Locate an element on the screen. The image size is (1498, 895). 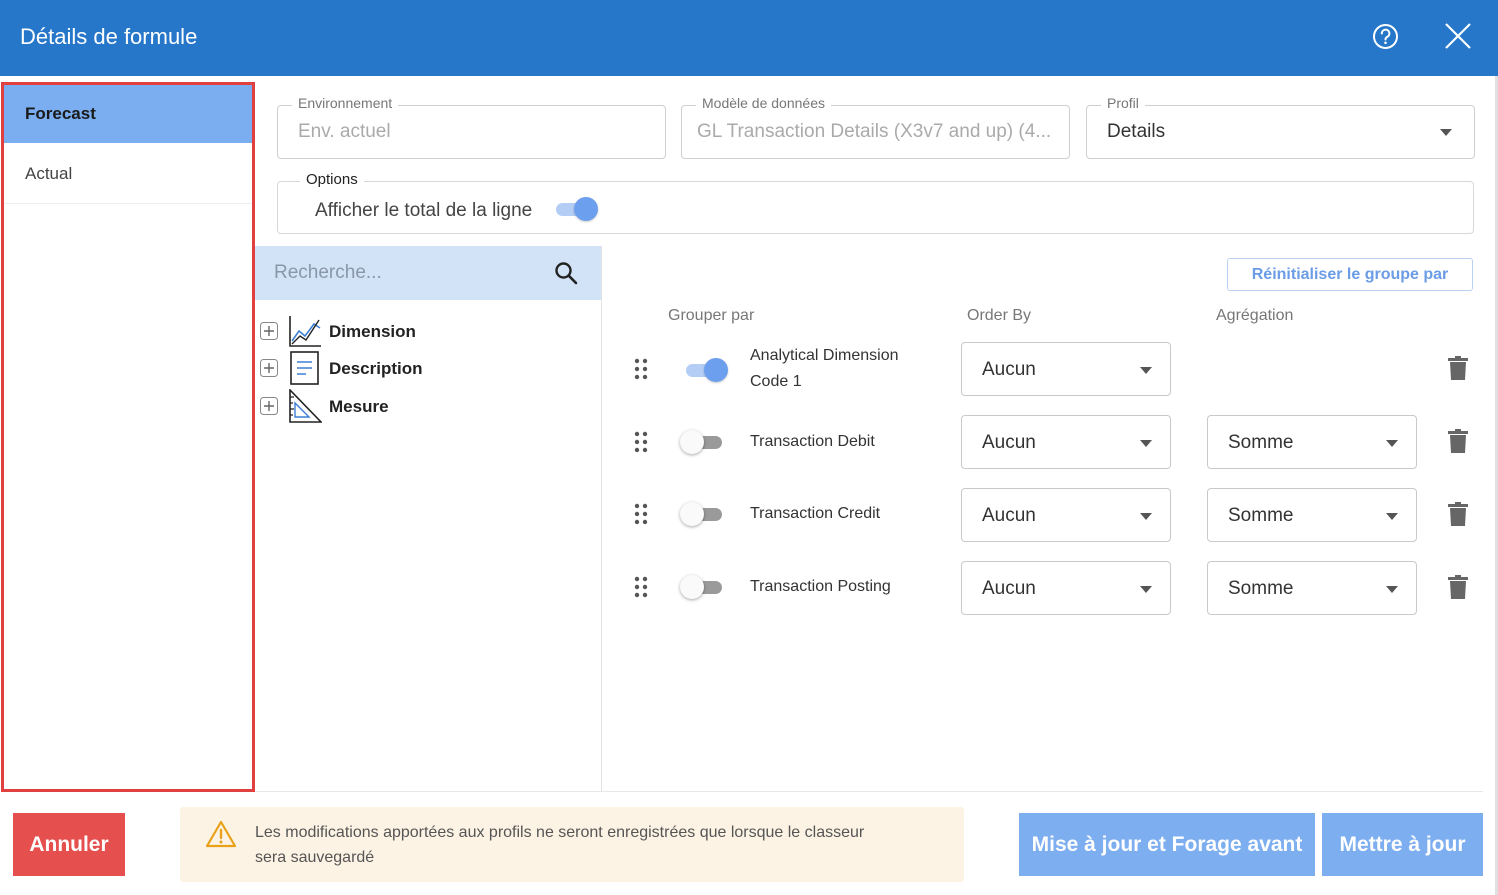
data-model-label: Modèle de données is located at coordinates (763, 103).